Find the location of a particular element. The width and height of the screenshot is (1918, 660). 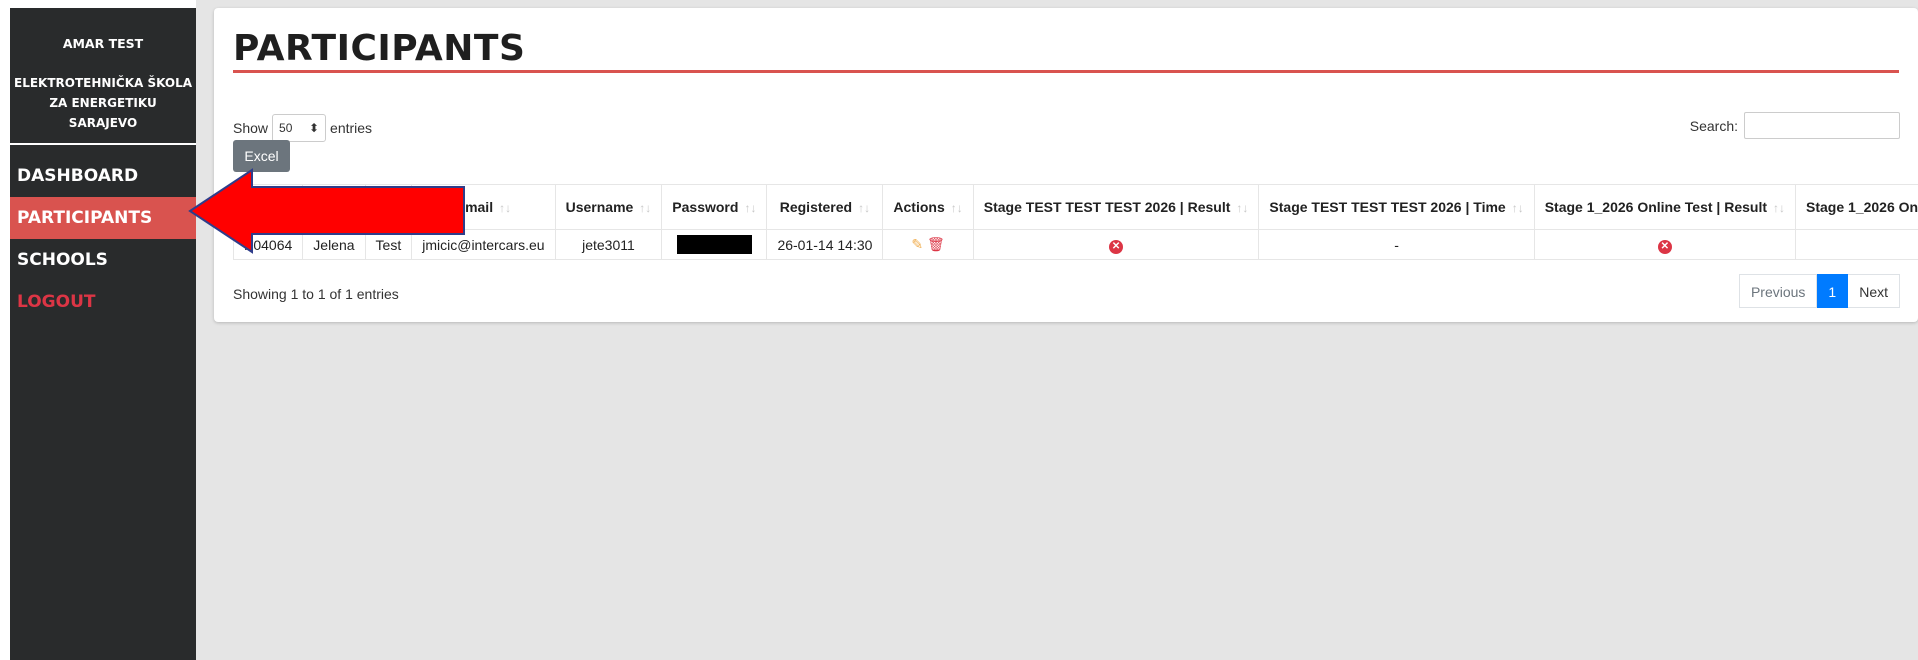

pagination: Previous 1 Next is located at coordinates (1819, 291).